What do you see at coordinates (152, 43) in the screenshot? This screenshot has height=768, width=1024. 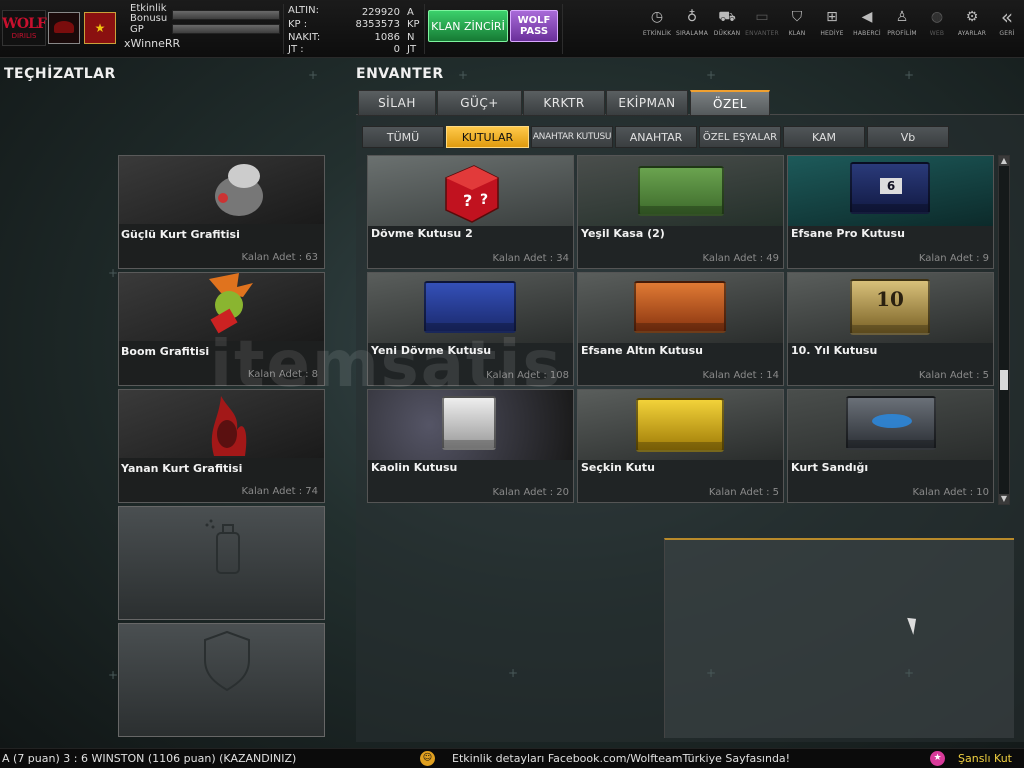 I see `username: xWinneRR` at bounding box center [152, 43].